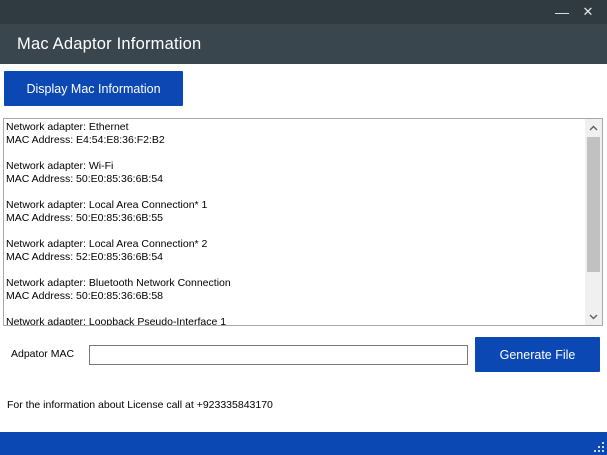 Image resolution: width=607 pixels, height=455 pixels. What do you see at coordinates (85, 179) in the screenshot?
I see `adapter-mac: MAC Address: 50:E0:85:36:6B:54` at bounding box center [85, 179].